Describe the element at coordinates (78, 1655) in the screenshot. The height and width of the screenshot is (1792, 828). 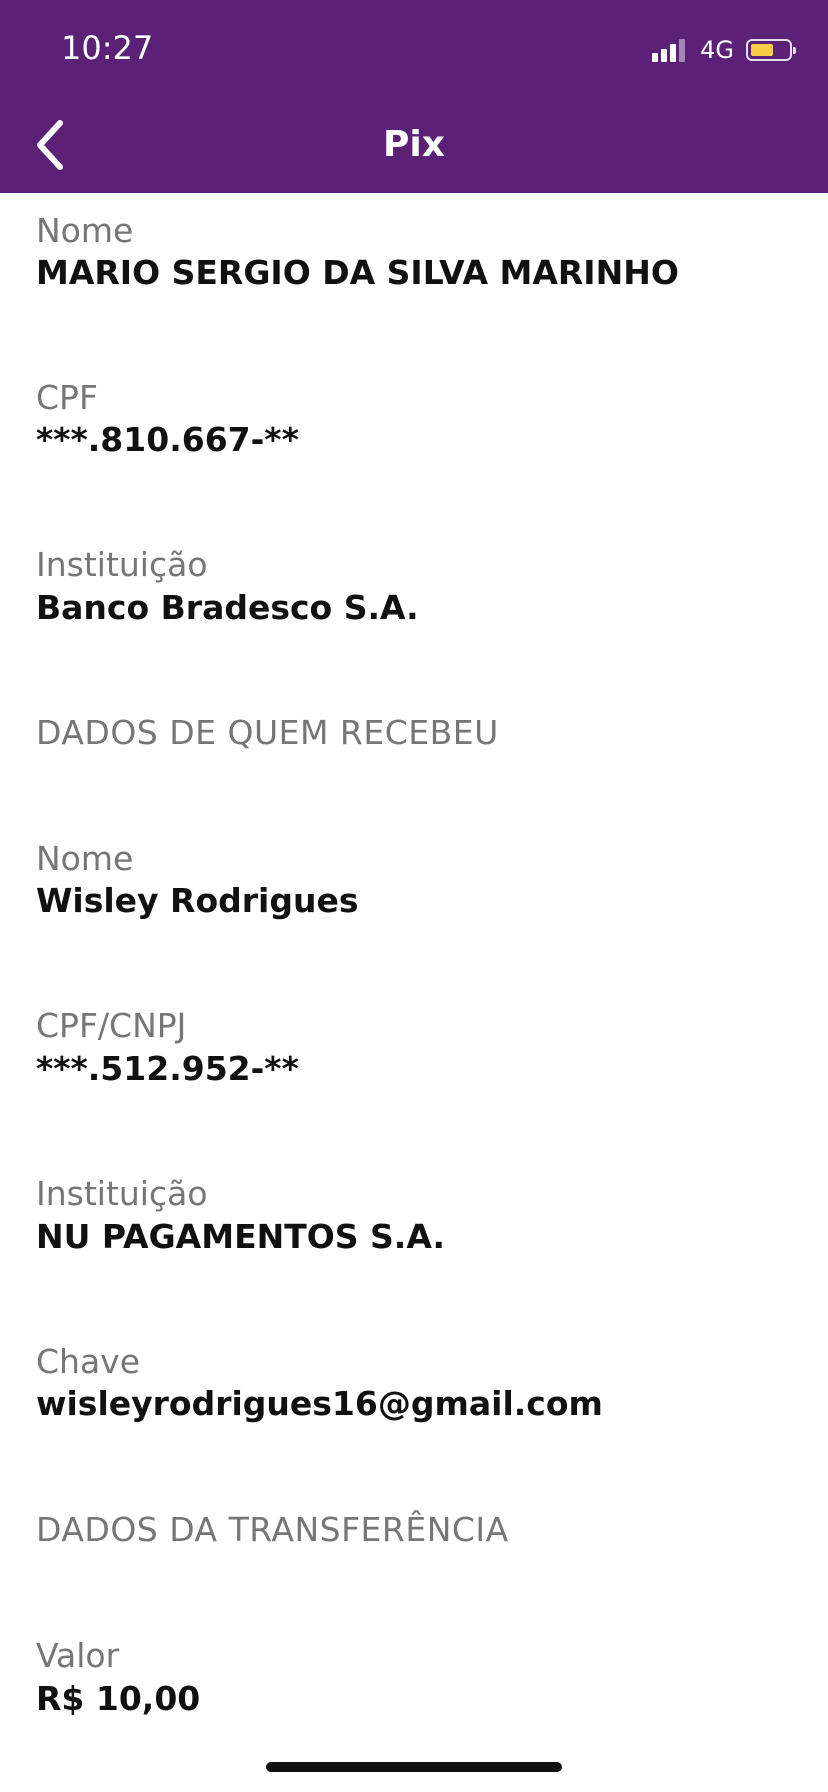
I see `transfer-amount-label: Valor` at that location.